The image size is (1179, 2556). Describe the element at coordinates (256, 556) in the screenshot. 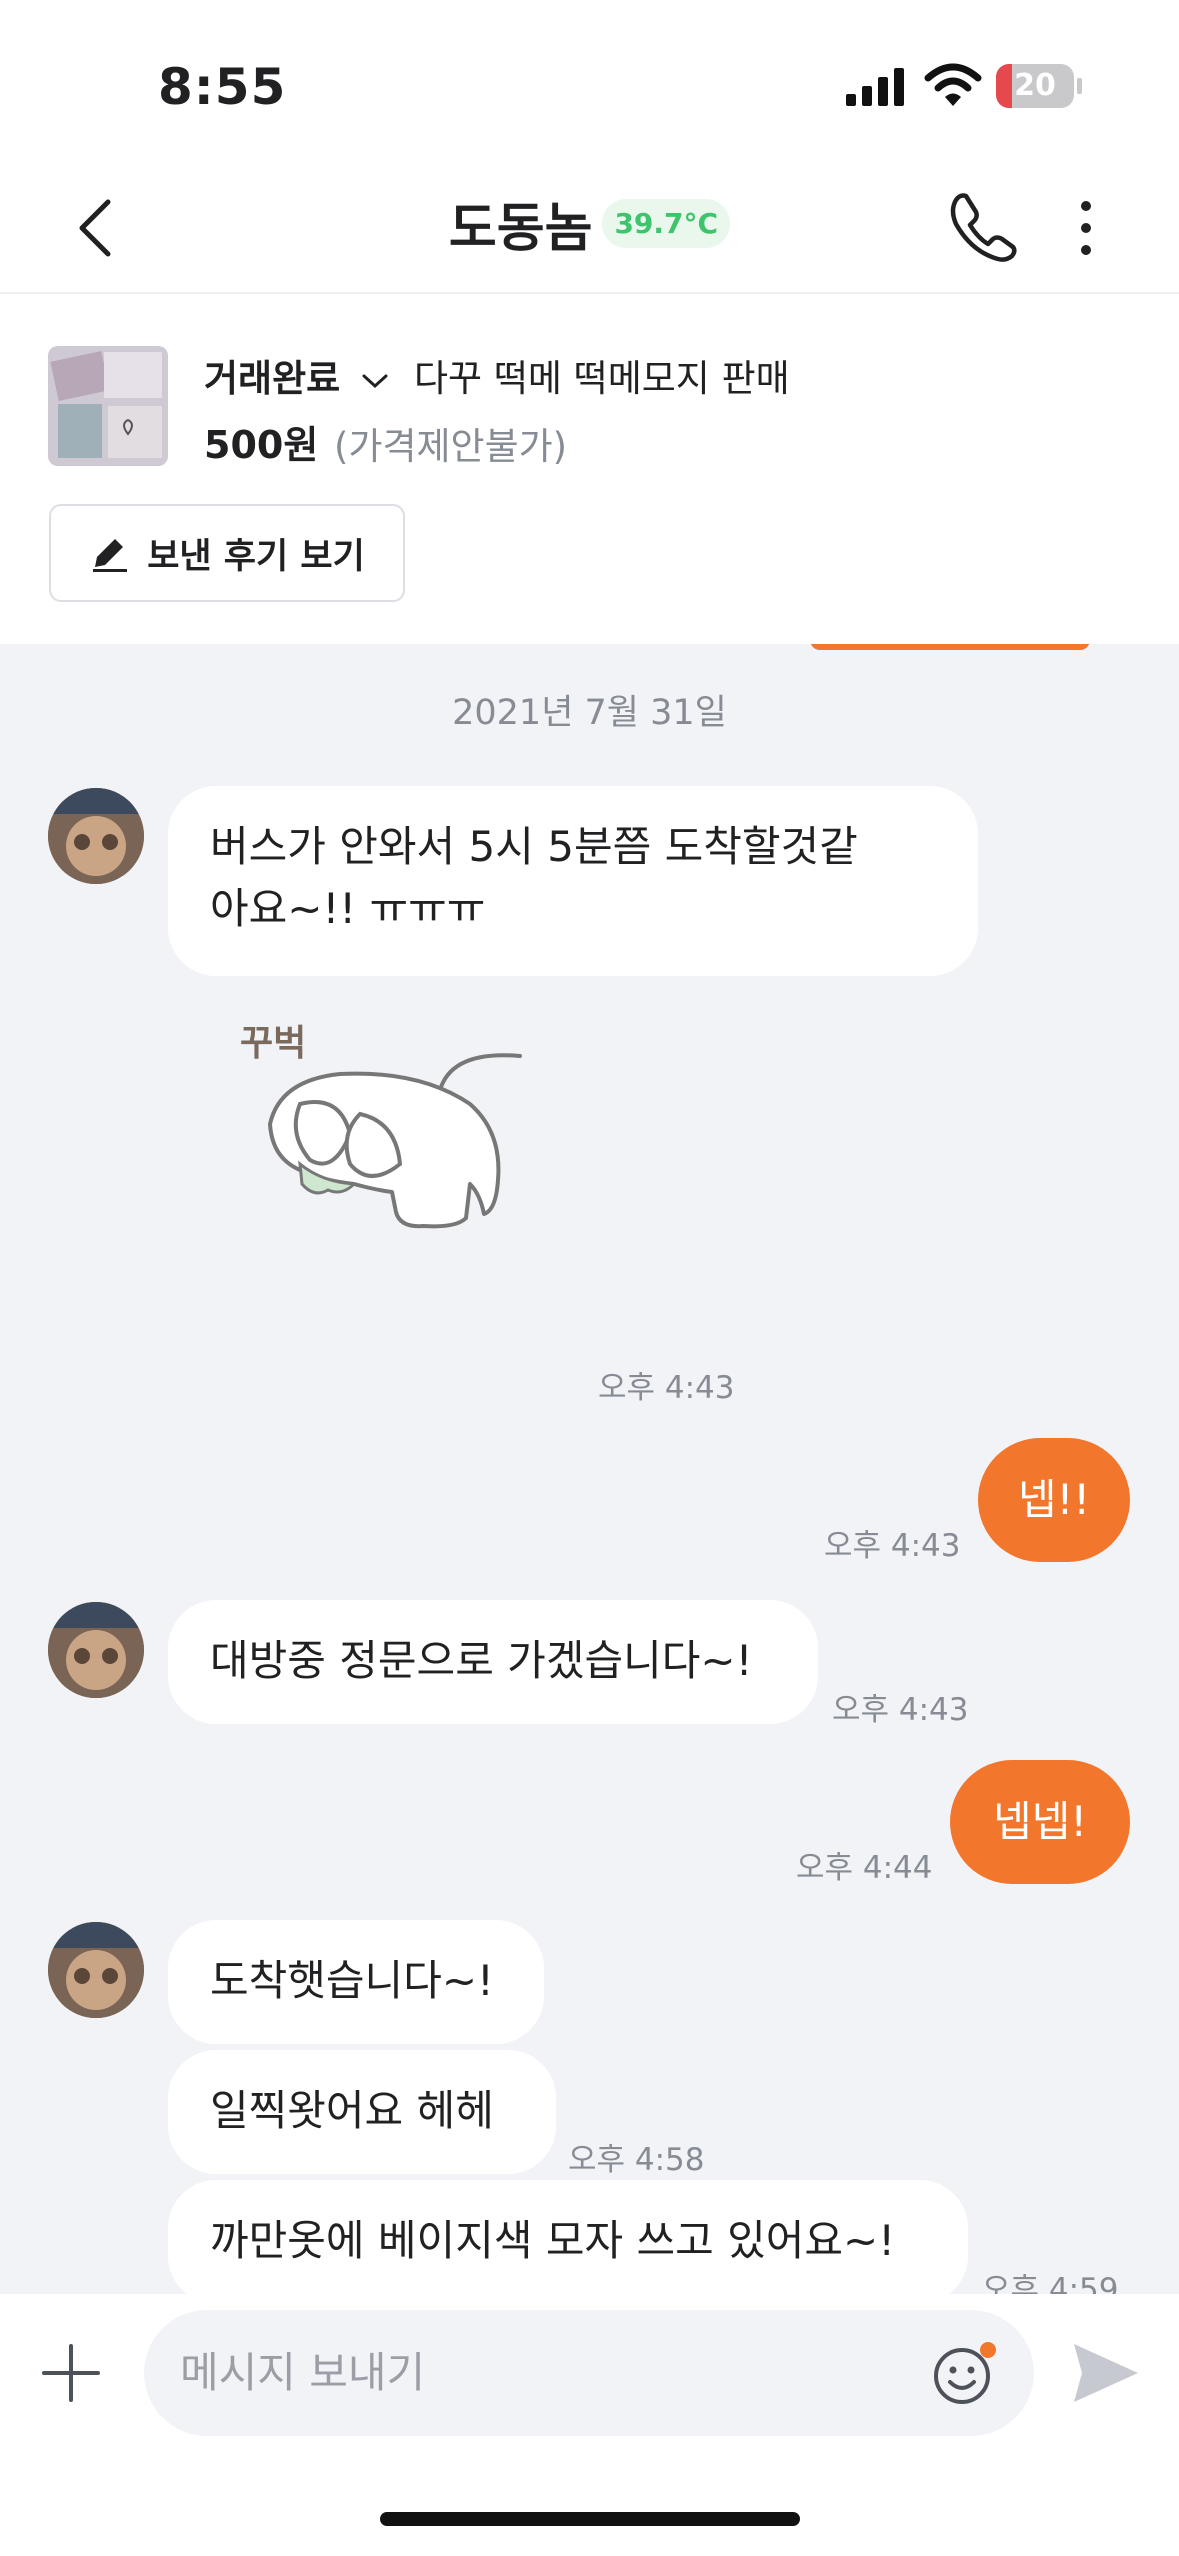

I see `view-sent-review-label: 보낸 후기 보기` at that location.